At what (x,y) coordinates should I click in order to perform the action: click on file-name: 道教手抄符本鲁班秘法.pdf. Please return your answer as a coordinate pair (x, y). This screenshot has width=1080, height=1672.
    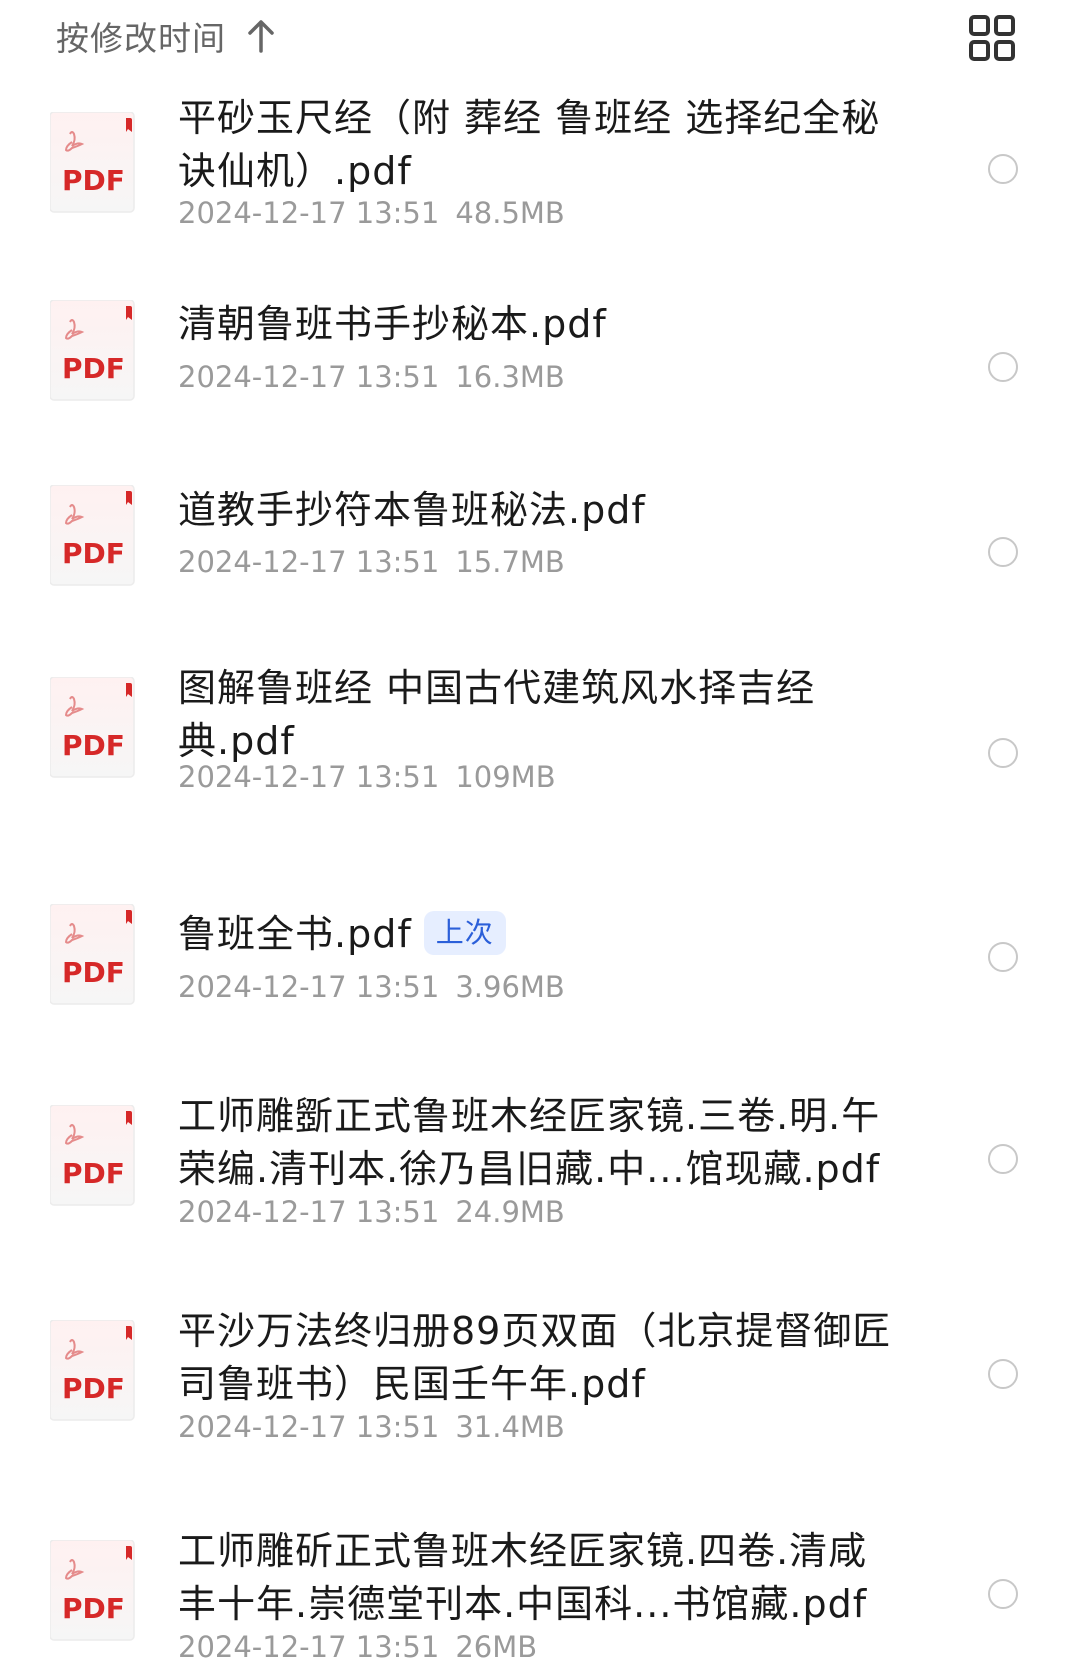
    Looking at the image, I should click on (538, 510).